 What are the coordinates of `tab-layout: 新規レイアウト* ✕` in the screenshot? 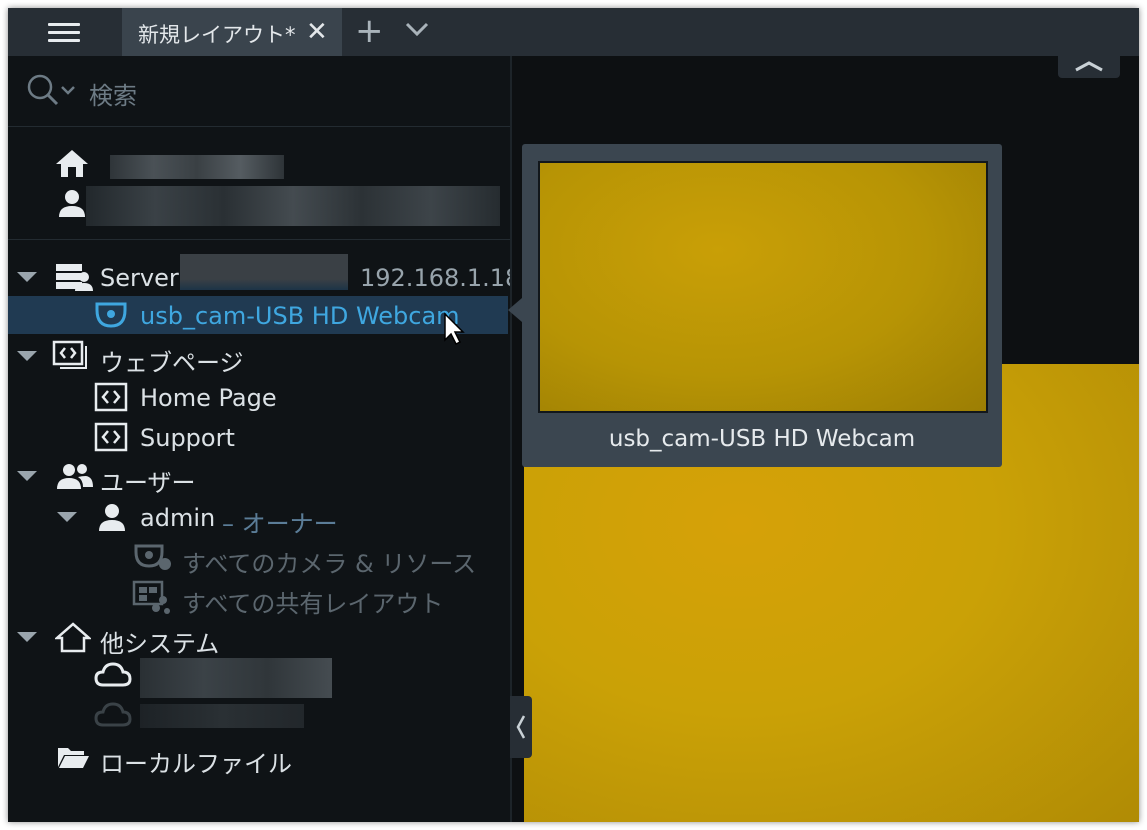 It's located at (232, 32).